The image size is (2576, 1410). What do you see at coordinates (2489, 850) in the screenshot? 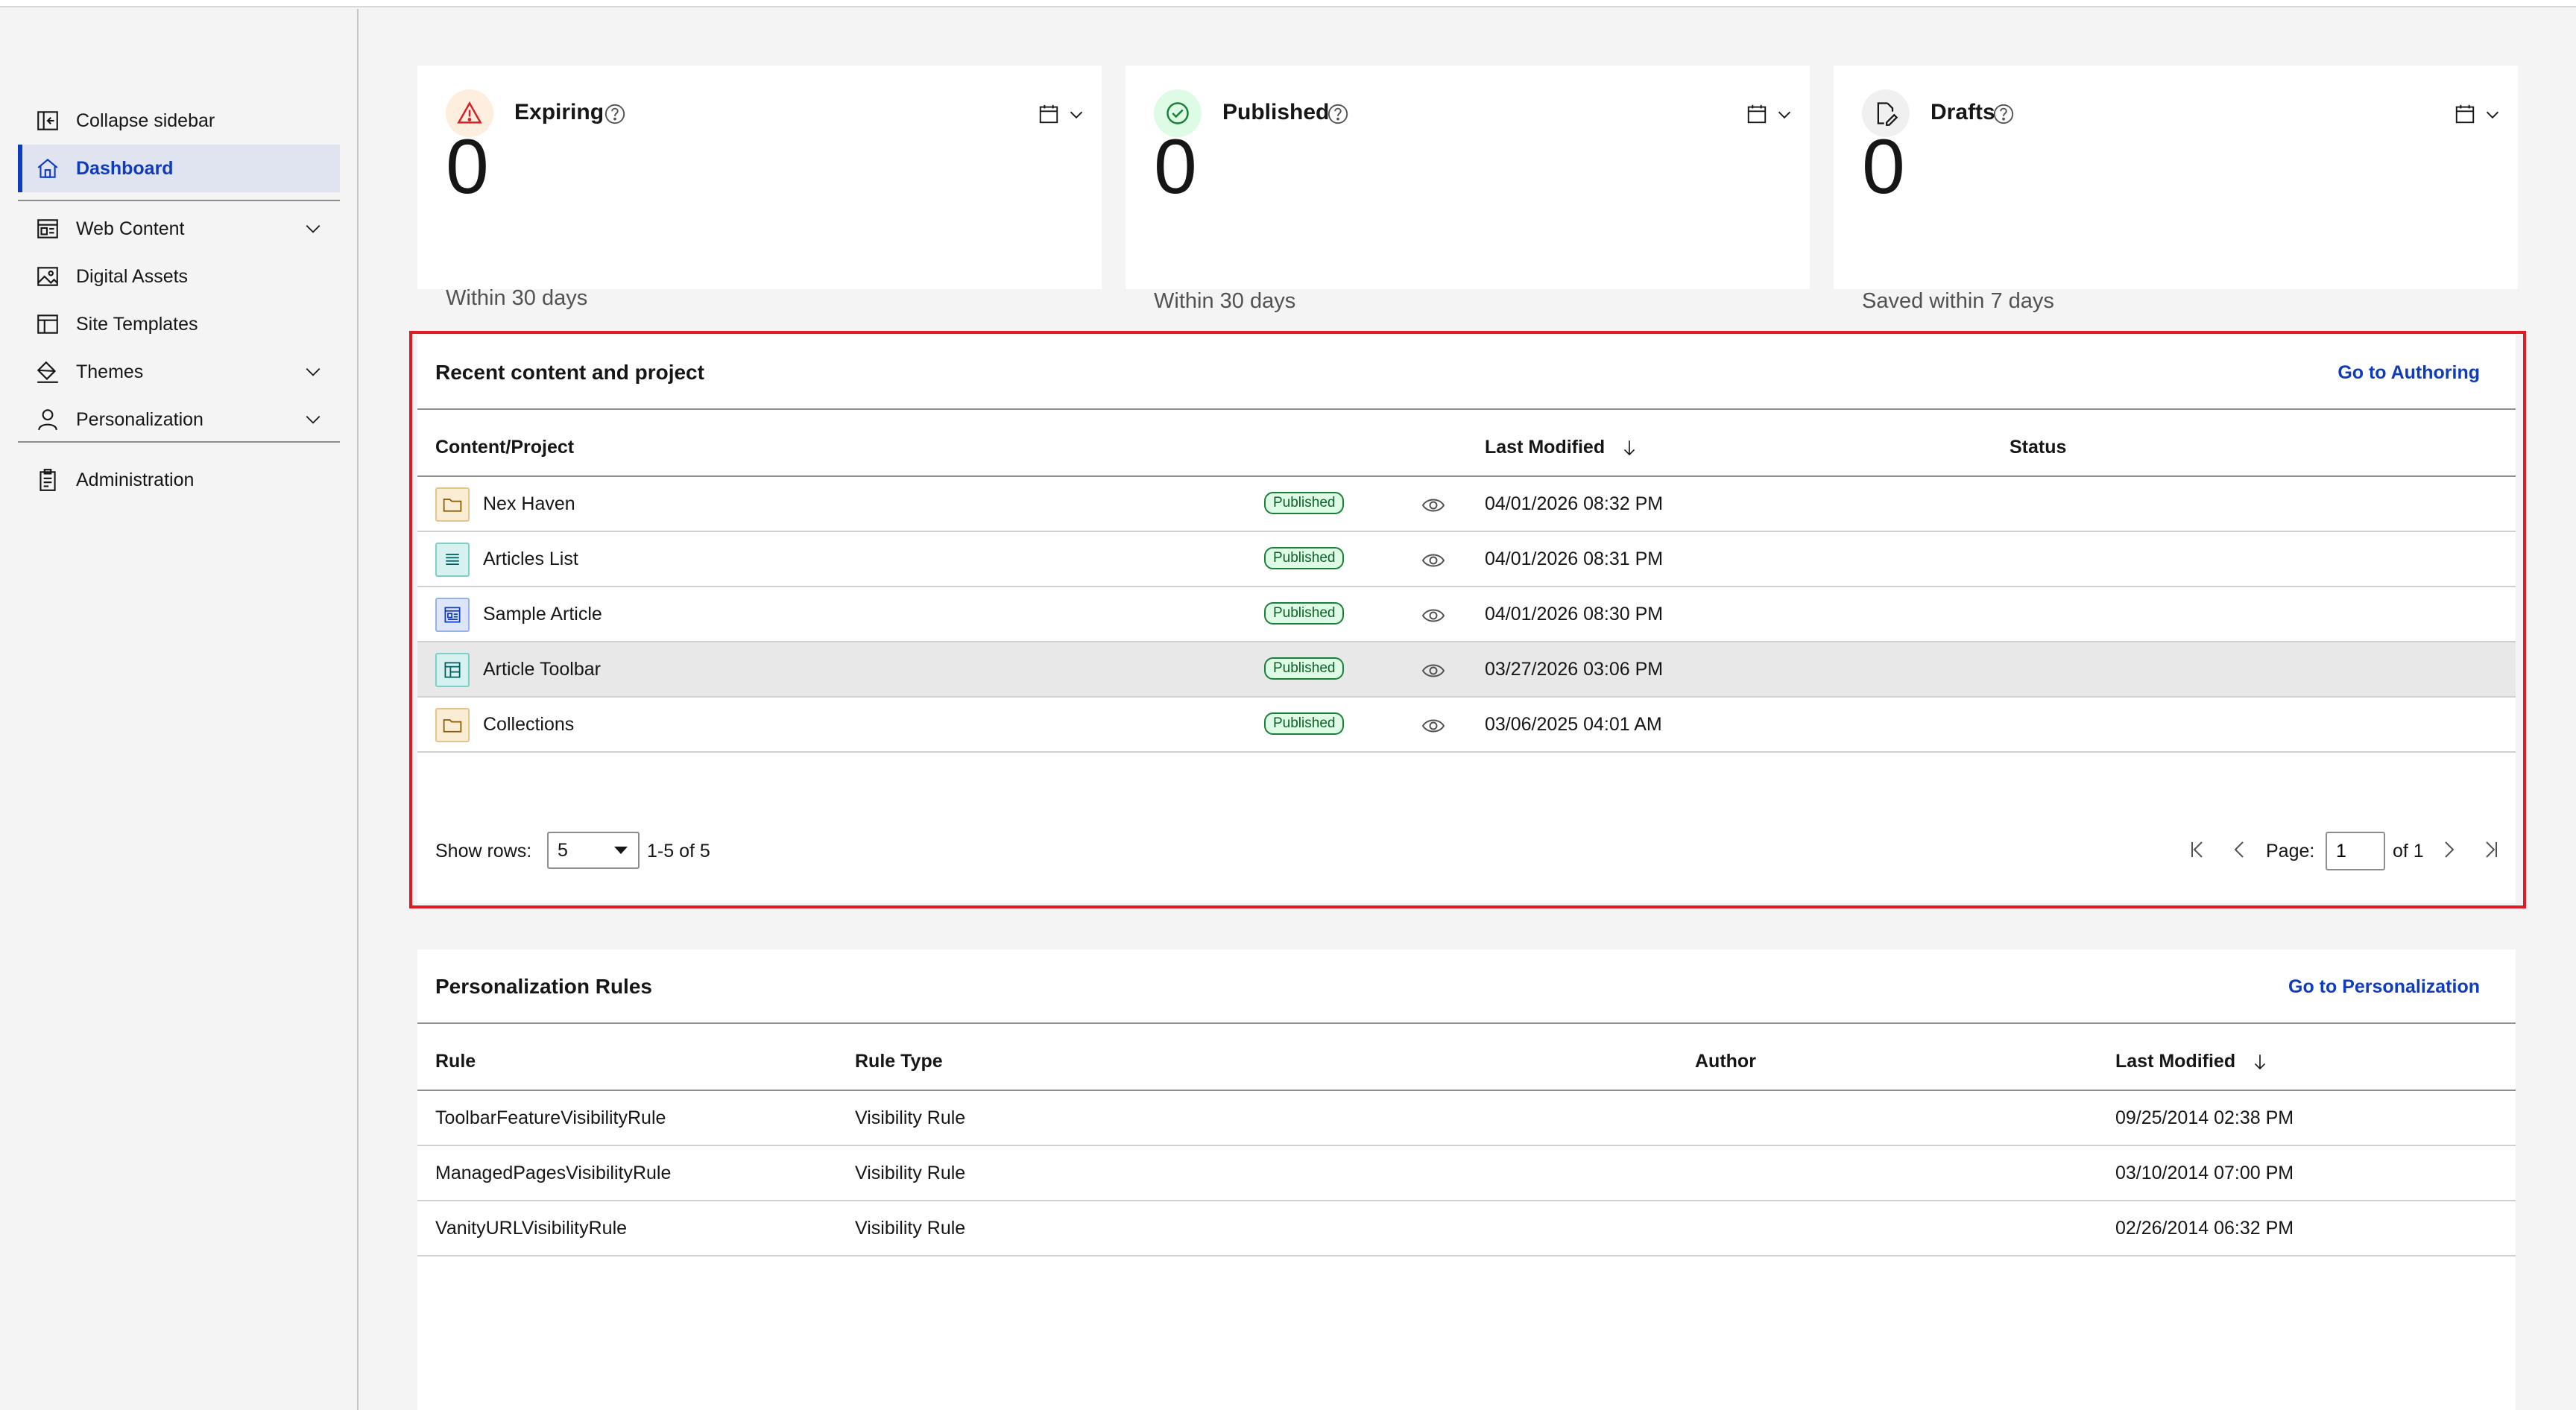
I see `last-page-icon` at bounding box center [2489, 850].